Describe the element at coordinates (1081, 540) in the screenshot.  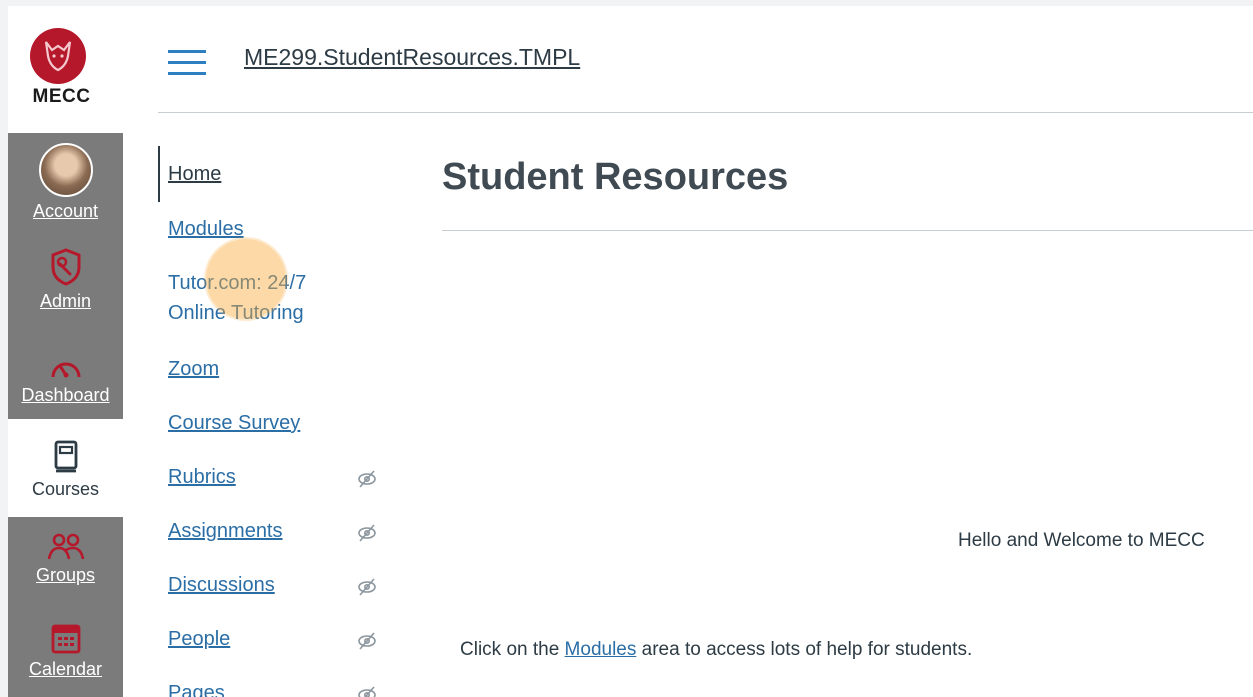
I see `welcome-text: Hello and Welcome to MECC` at that location.